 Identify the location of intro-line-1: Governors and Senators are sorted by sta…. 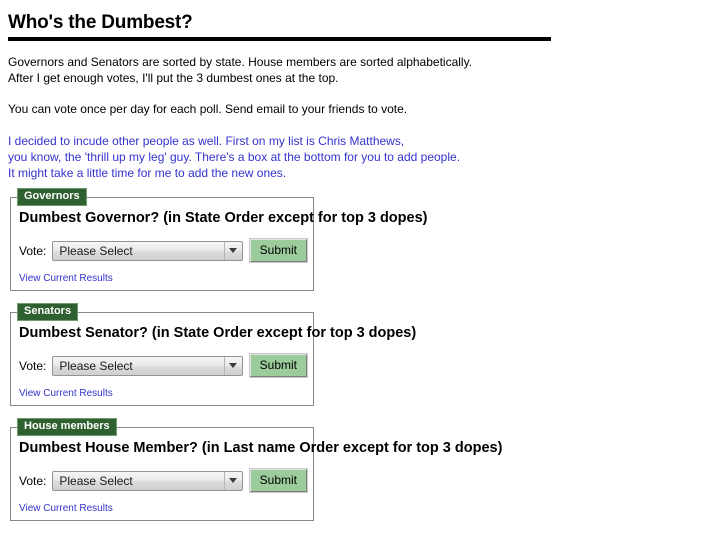
(240, 62).